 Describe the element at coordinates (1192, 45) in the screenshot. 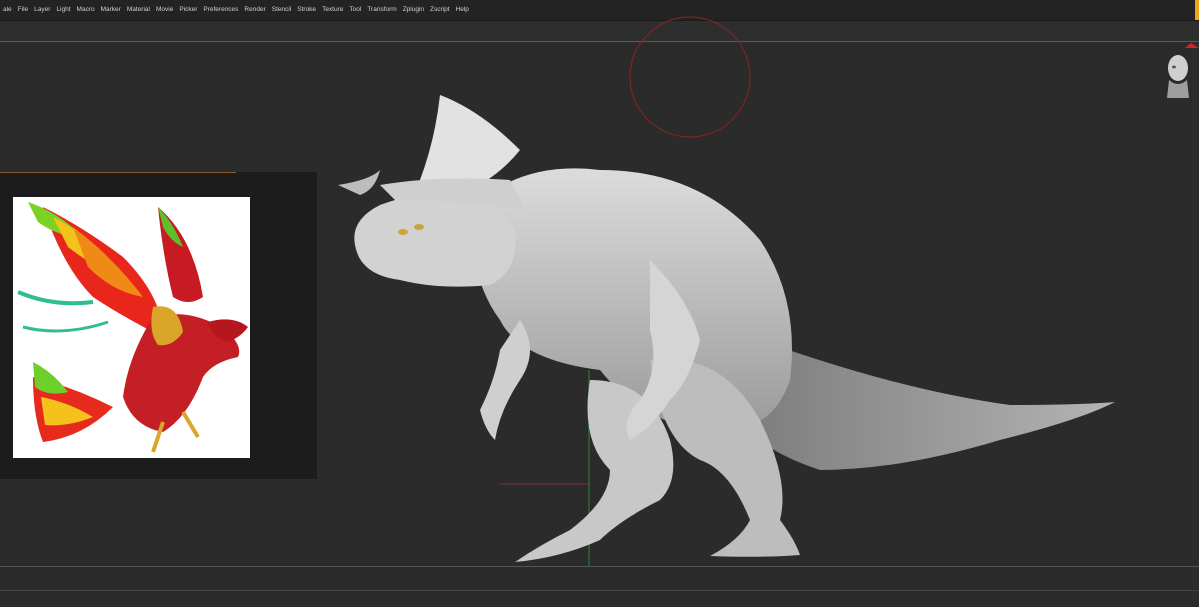

I see `red-arrow-icon` at that location.